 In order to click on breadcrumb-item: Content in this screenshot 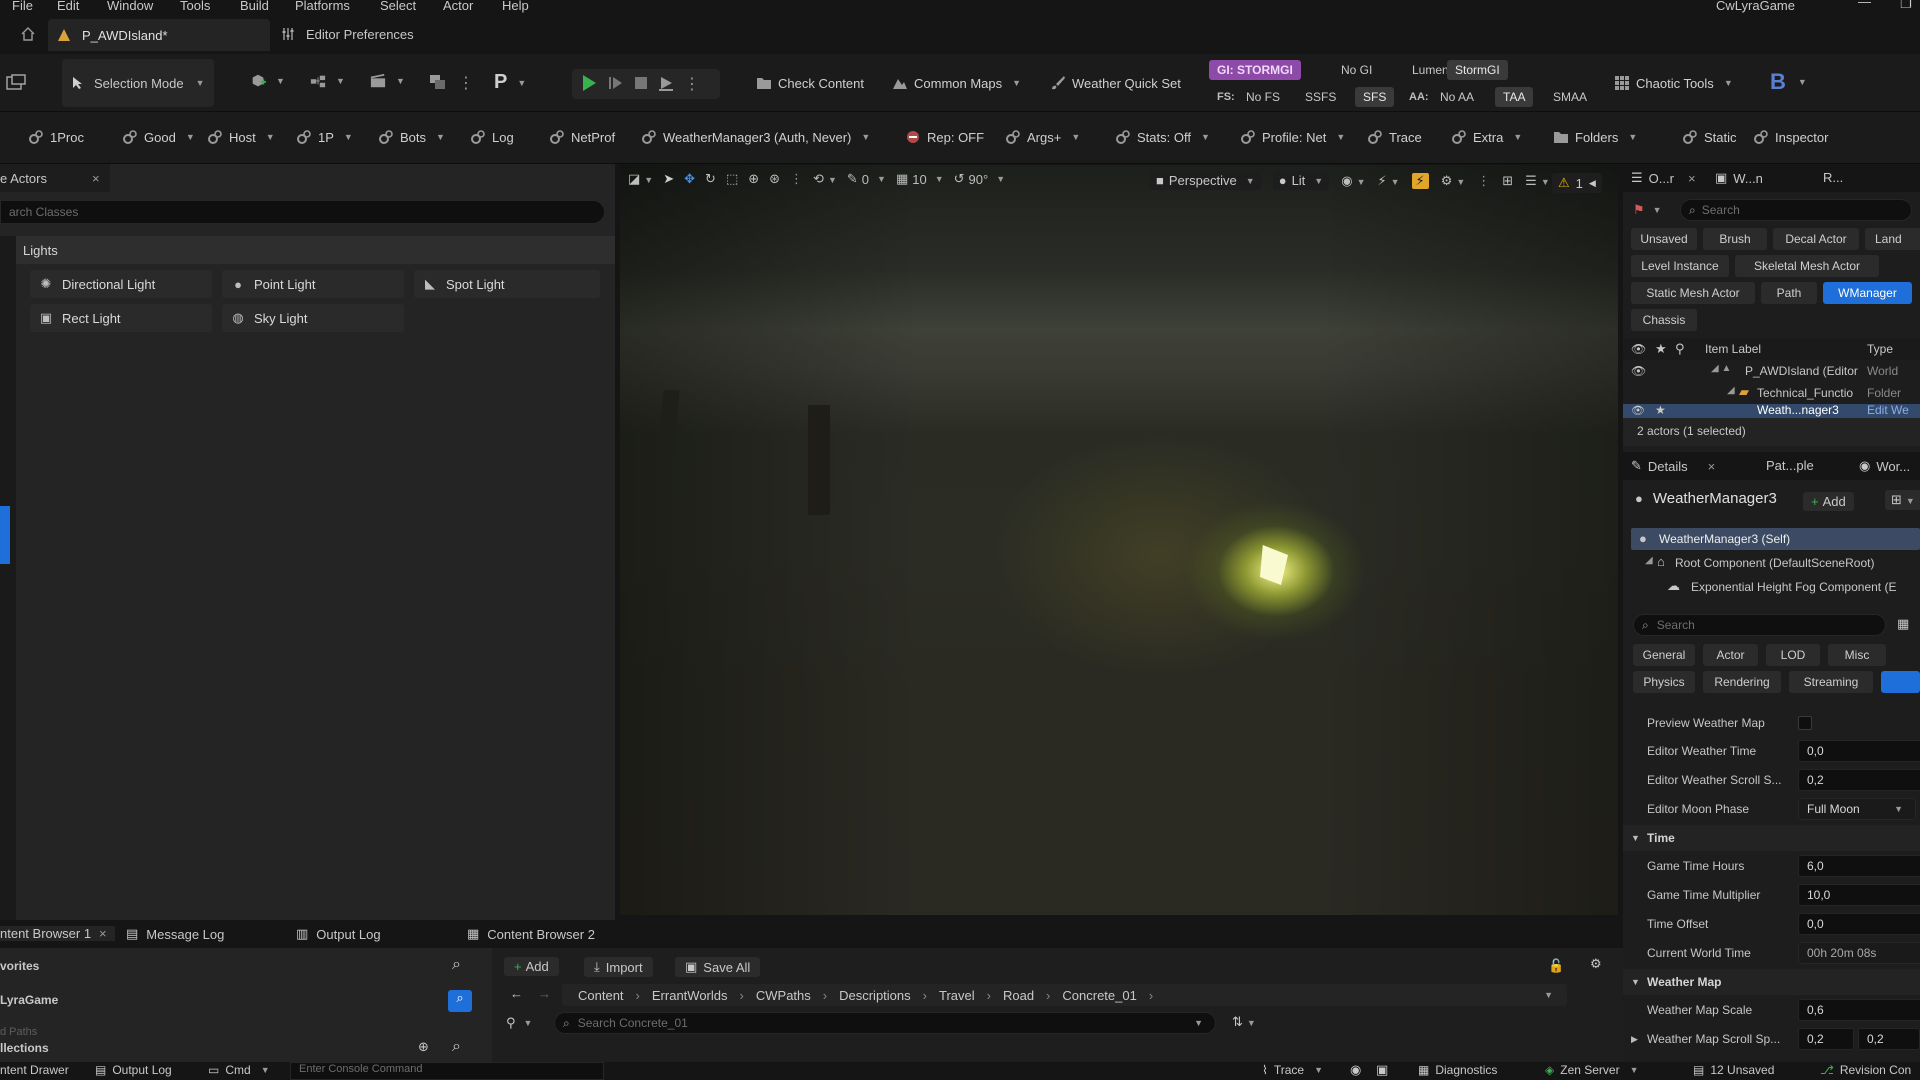, I will do `click(601, 995)`.